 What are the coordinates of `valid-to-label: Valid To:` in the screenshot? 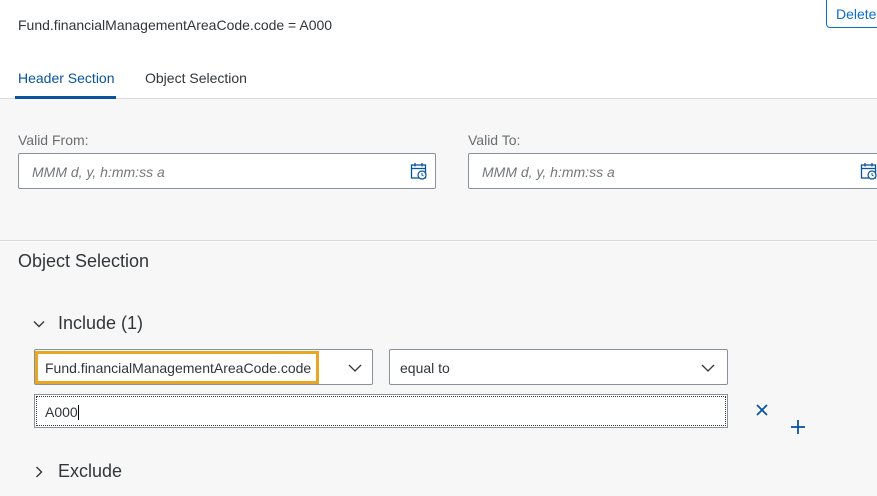 It's located at (494, 140).